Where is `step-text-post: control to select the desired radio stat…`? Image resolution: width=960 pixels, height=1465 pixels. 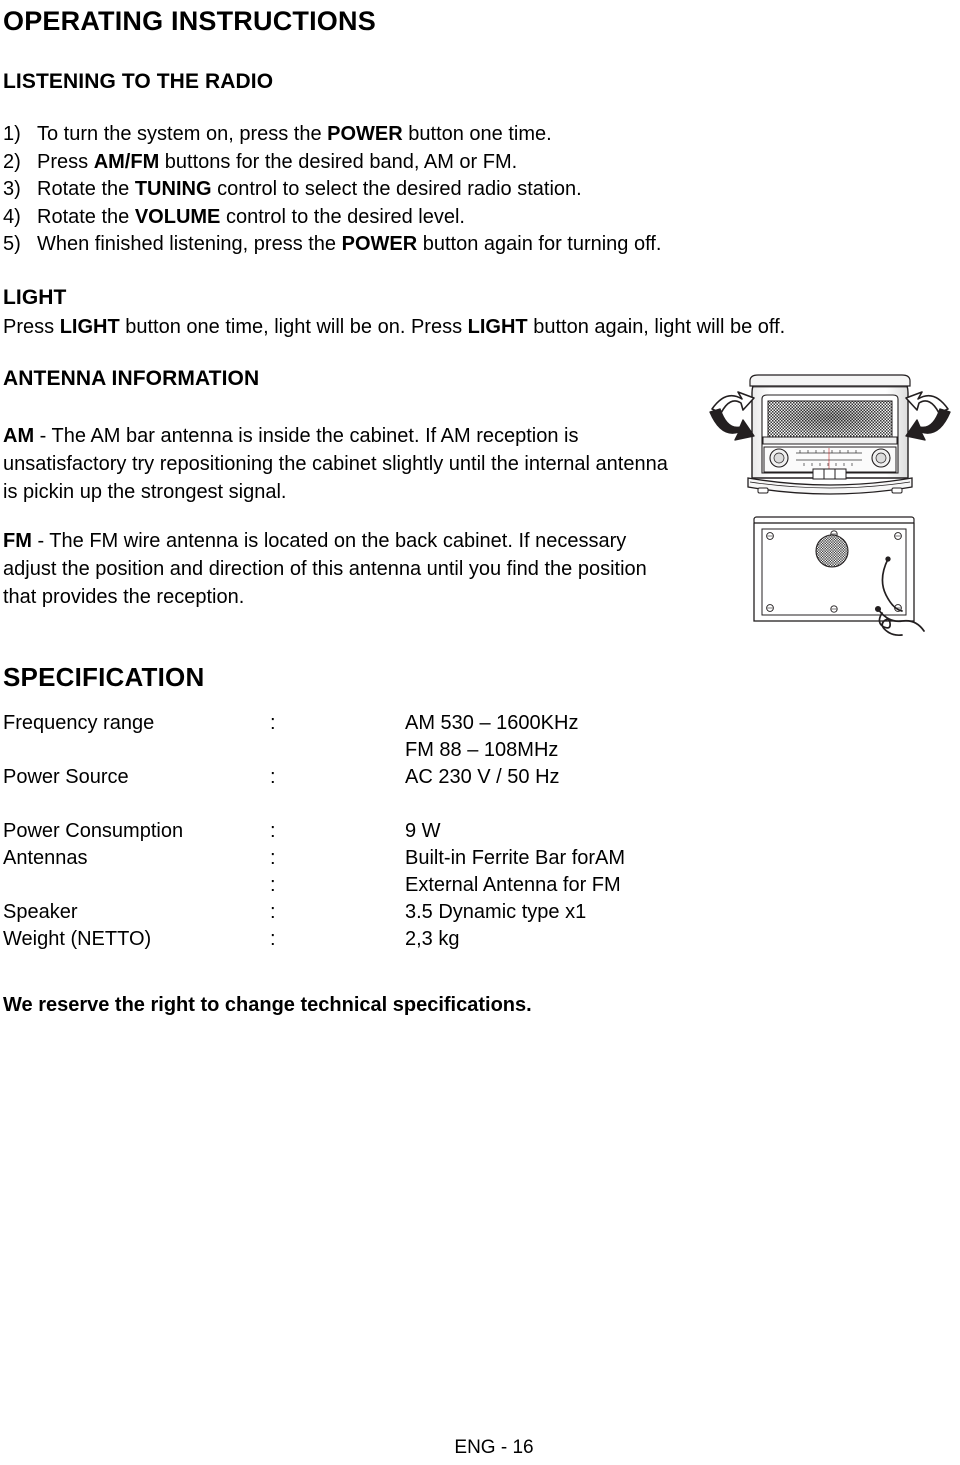
step-text-post: control to select the desired radio stat… is located at coordinates (396, 189).